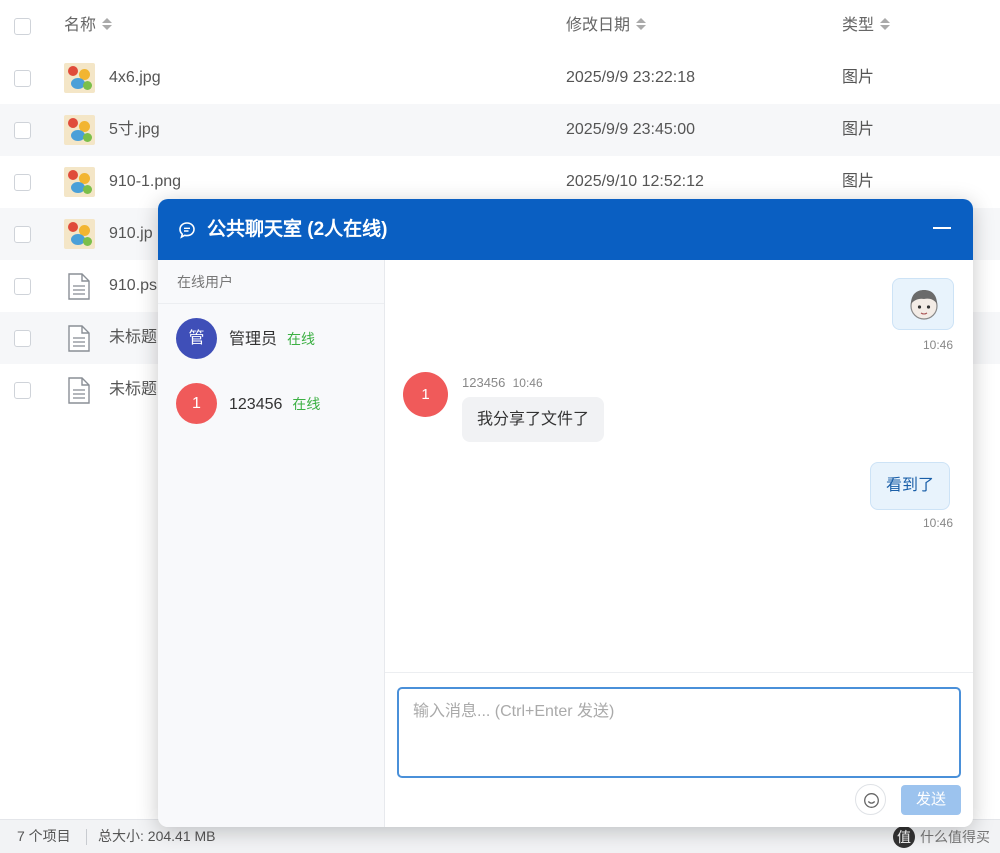 This screenshot has height=853, width=1000. I want to click on online-user: 管 管理员 在线, so click(271, 339).